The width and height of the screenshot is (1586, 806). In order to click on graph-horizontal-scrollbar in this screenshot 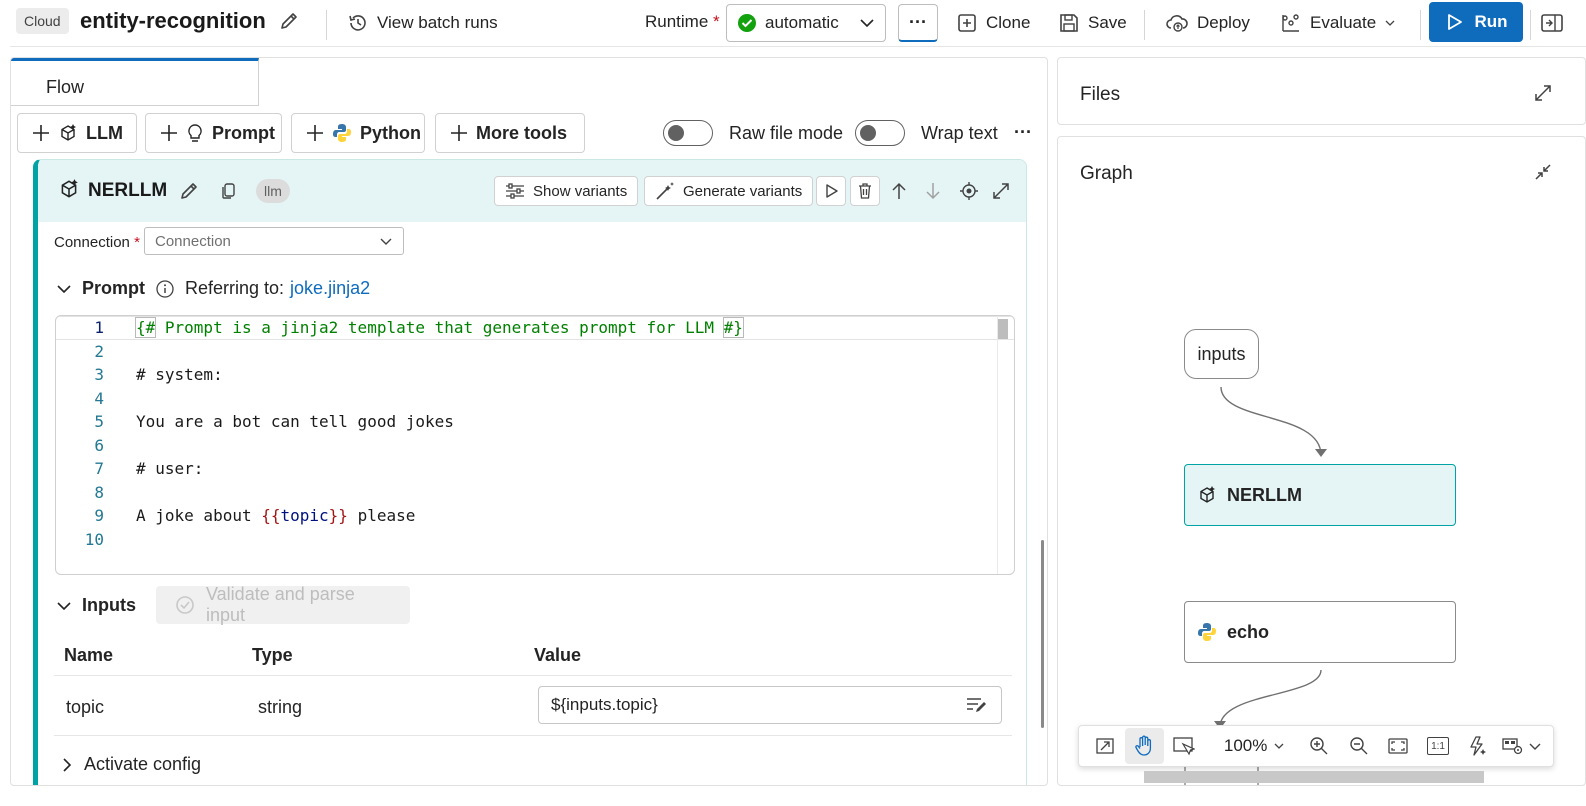, I will do `click(1314, 777)`.